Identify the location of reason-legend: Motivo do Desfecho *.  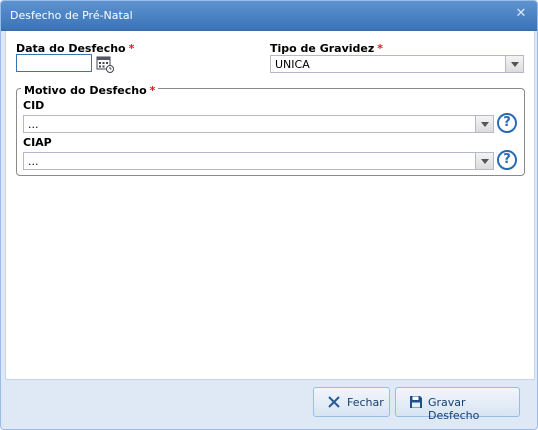
(90, 90).